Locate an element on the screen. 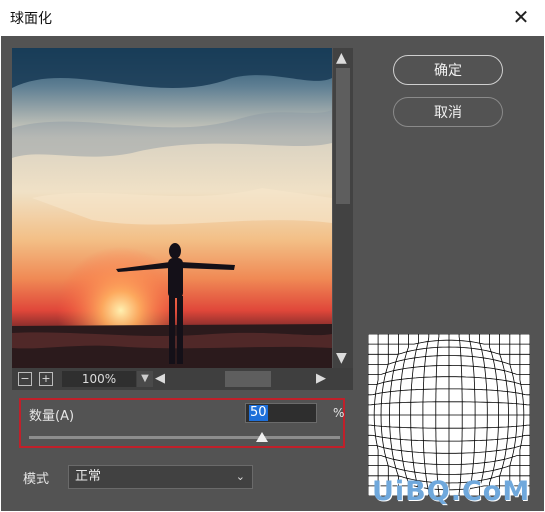 The image size is (545, 512). scroll-up-icon: ▲ is located at coordinates (341, 58).